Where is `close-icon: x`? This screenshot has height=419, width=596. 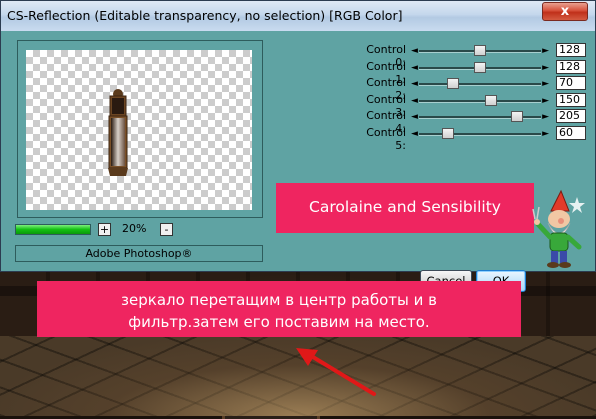 close-icon: x is located at coordinates (565, 11).